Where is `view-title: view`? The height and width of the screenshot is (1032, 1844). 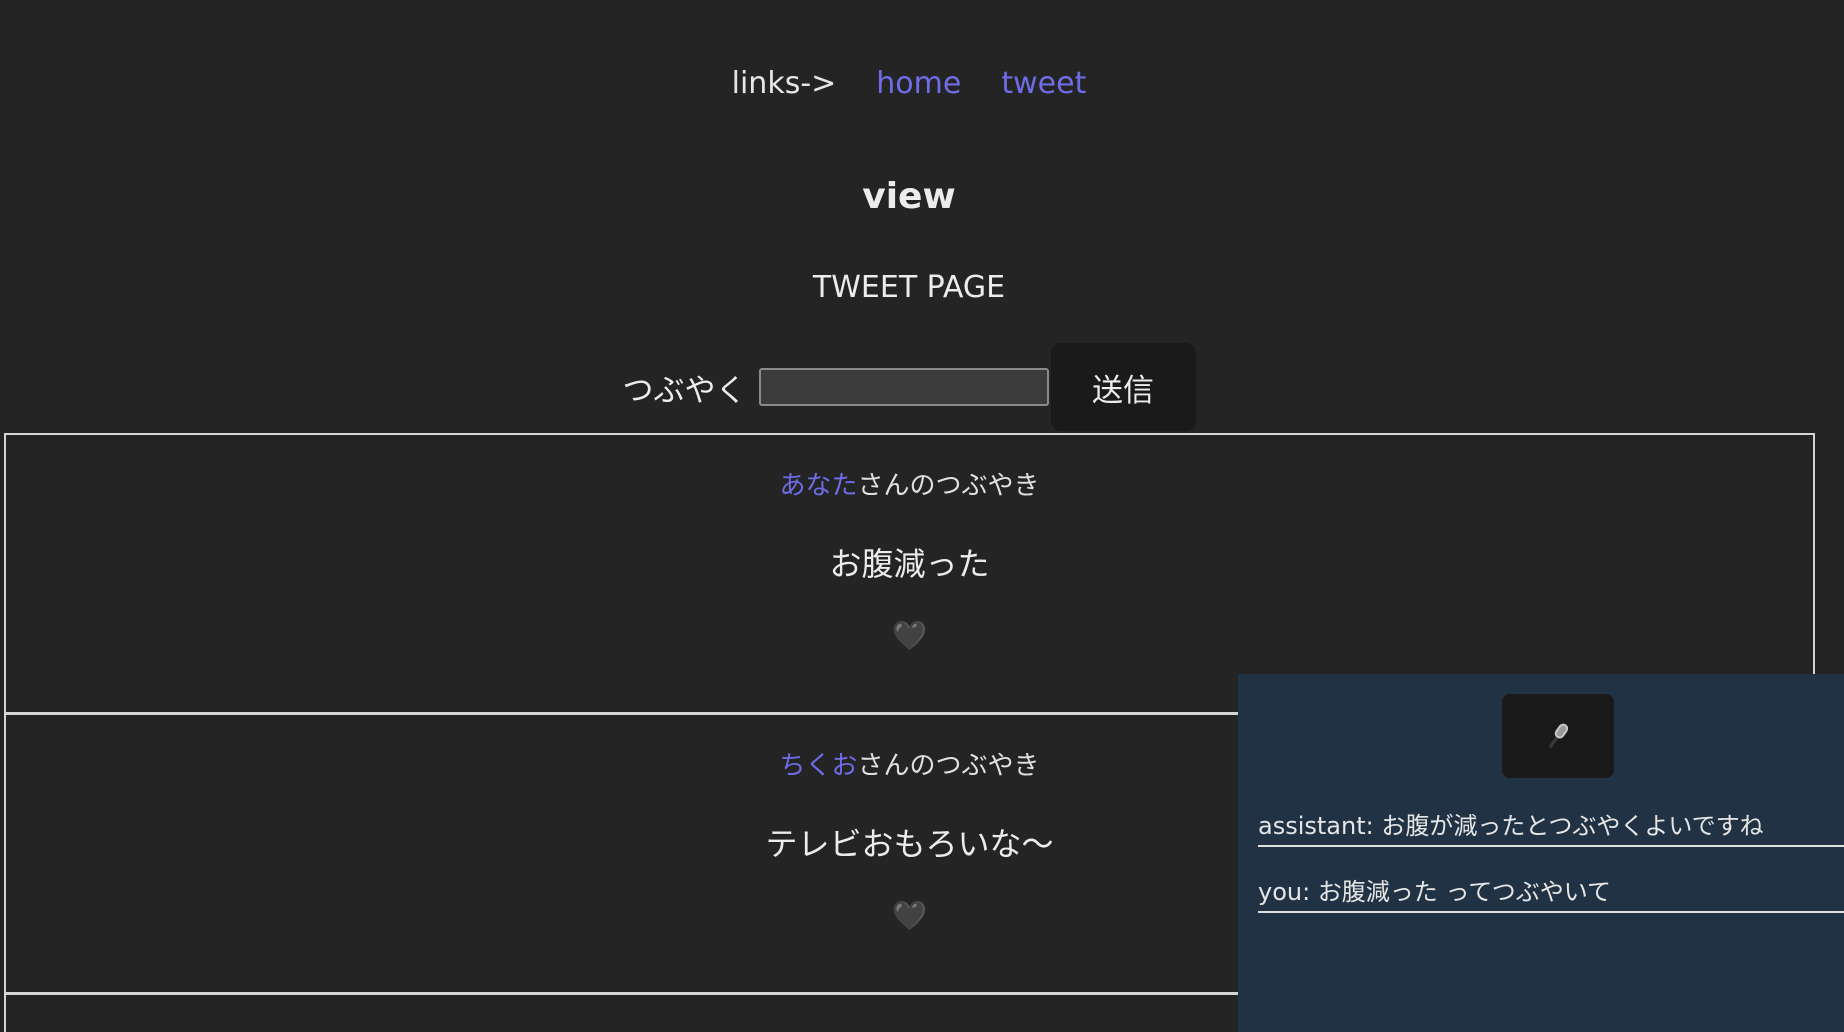
view-title: view is located at coordinates (909, 196).